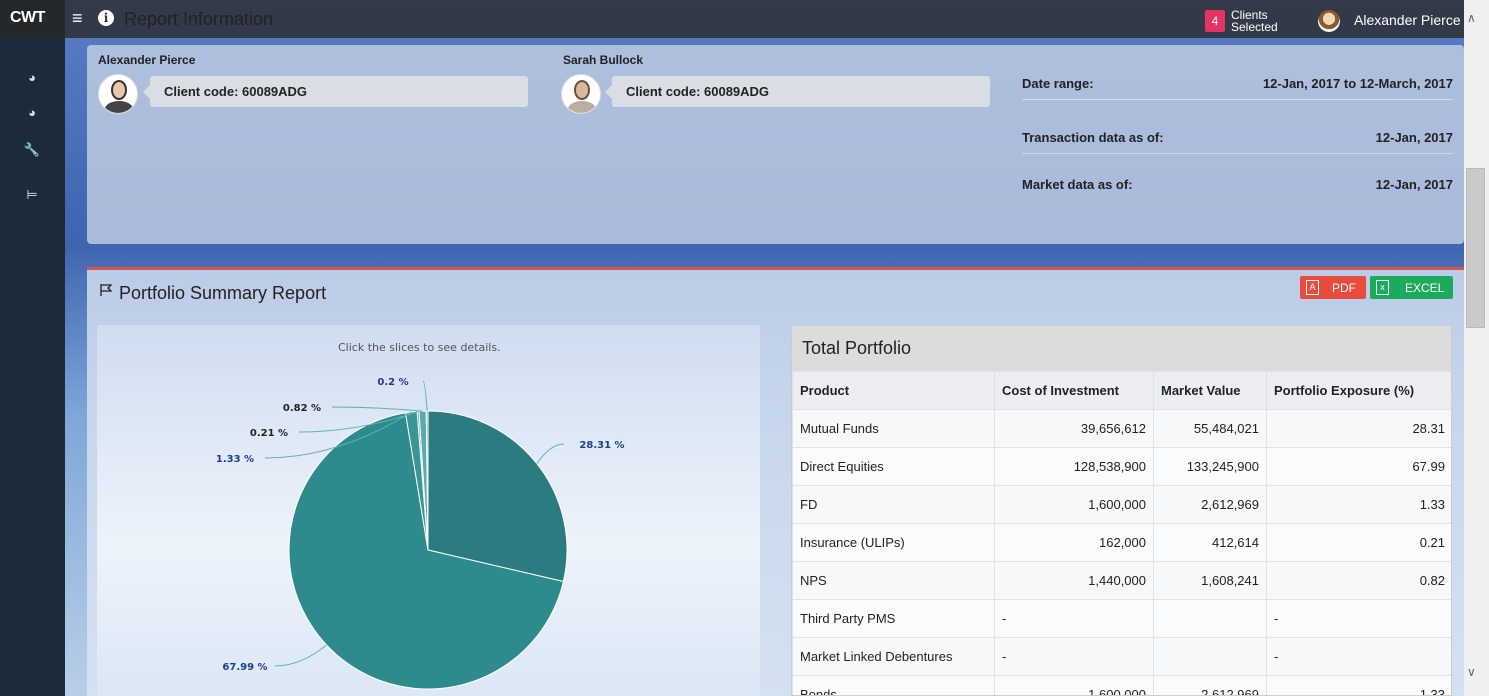 This screenshot has width=1489, height=696. I want to click on table-row: Market Linked Debentures - -, so click(1121, 656).